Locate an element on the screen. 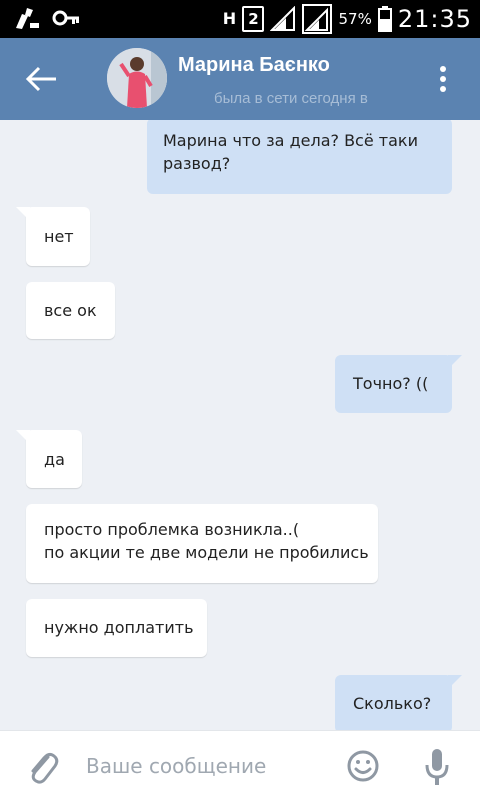 Image resolution: width=480 pixels, height=801 pixels. battery-icon is located at coordinates (384, 19).